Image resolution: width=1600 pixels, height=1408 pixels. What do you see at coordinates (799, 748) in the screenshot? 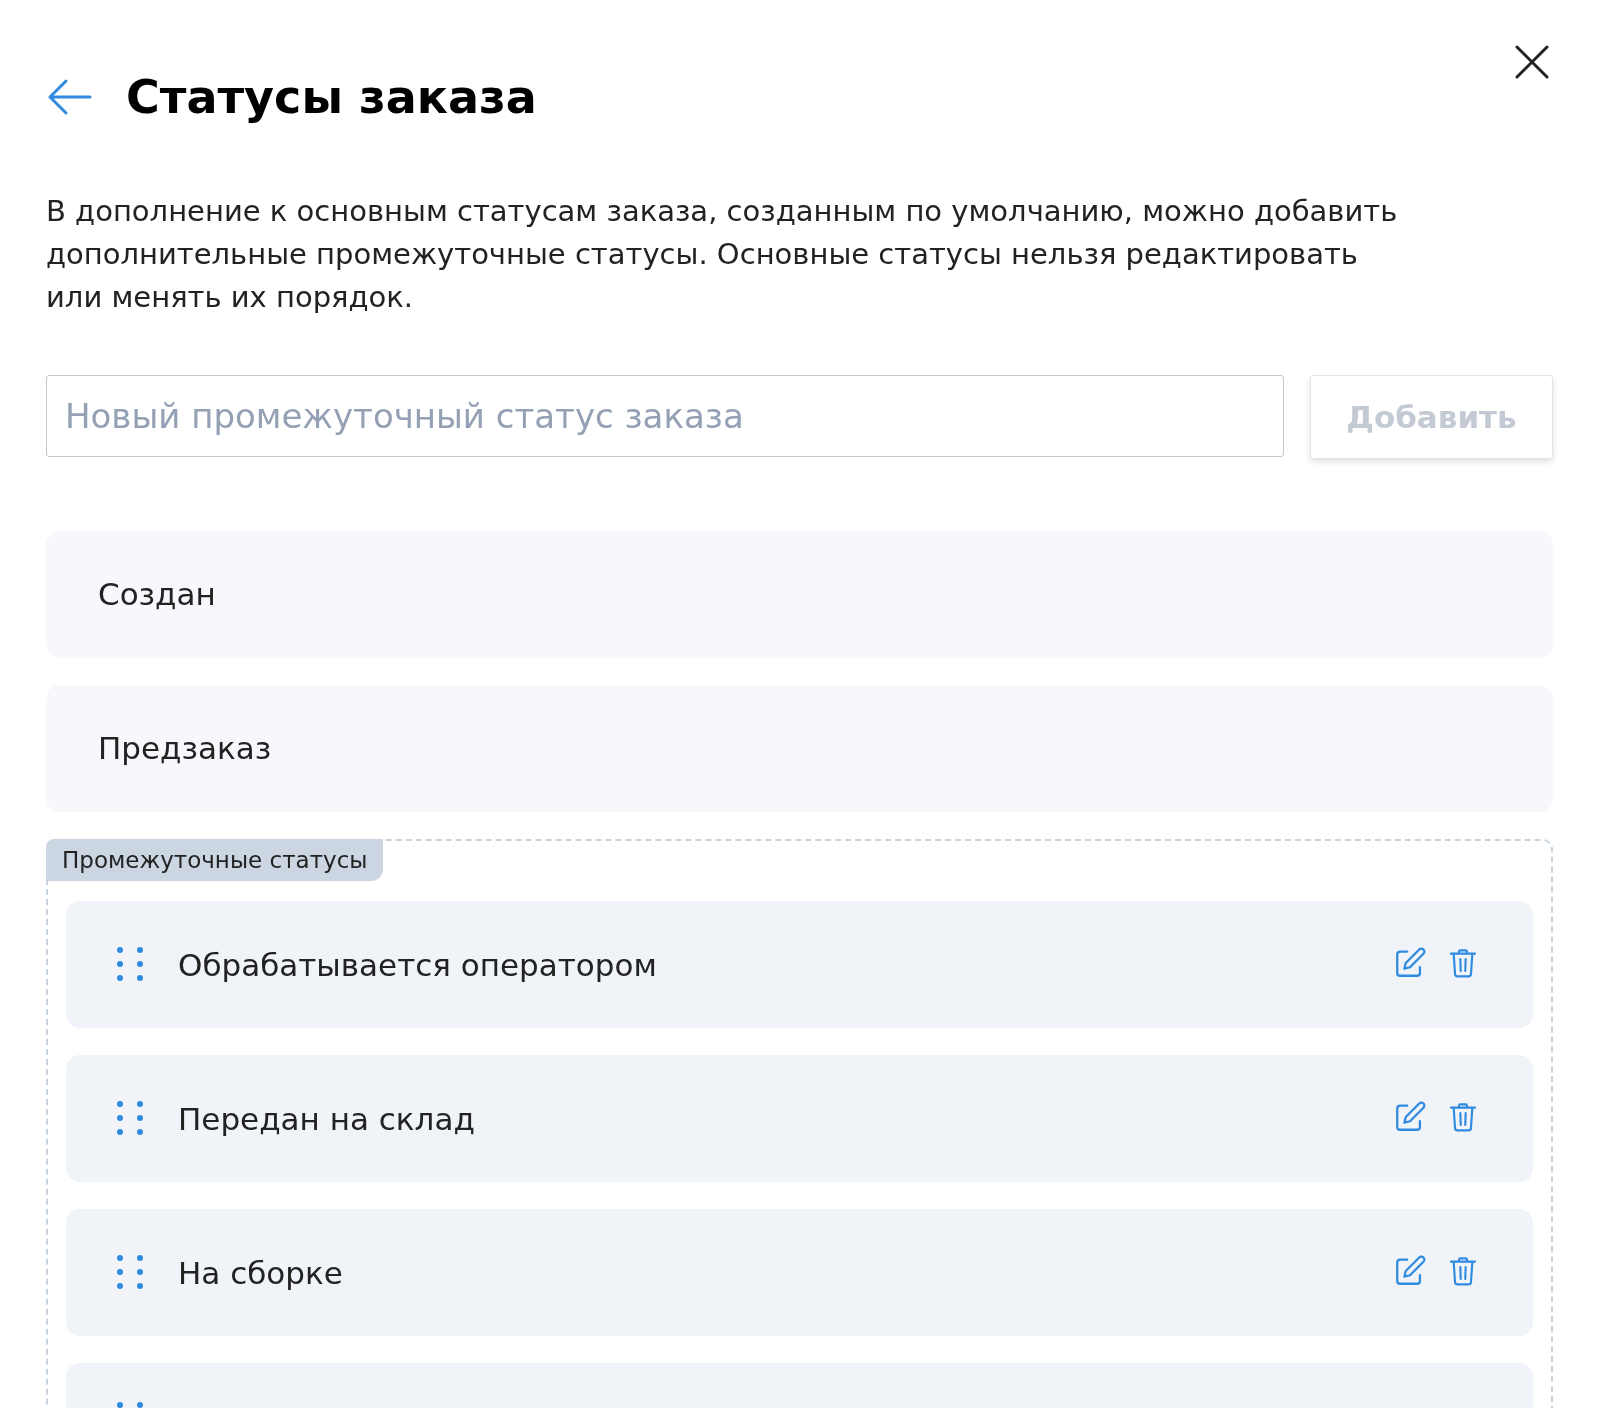
I see `status-row: Предзаказ` at bounding box center [799, 748].